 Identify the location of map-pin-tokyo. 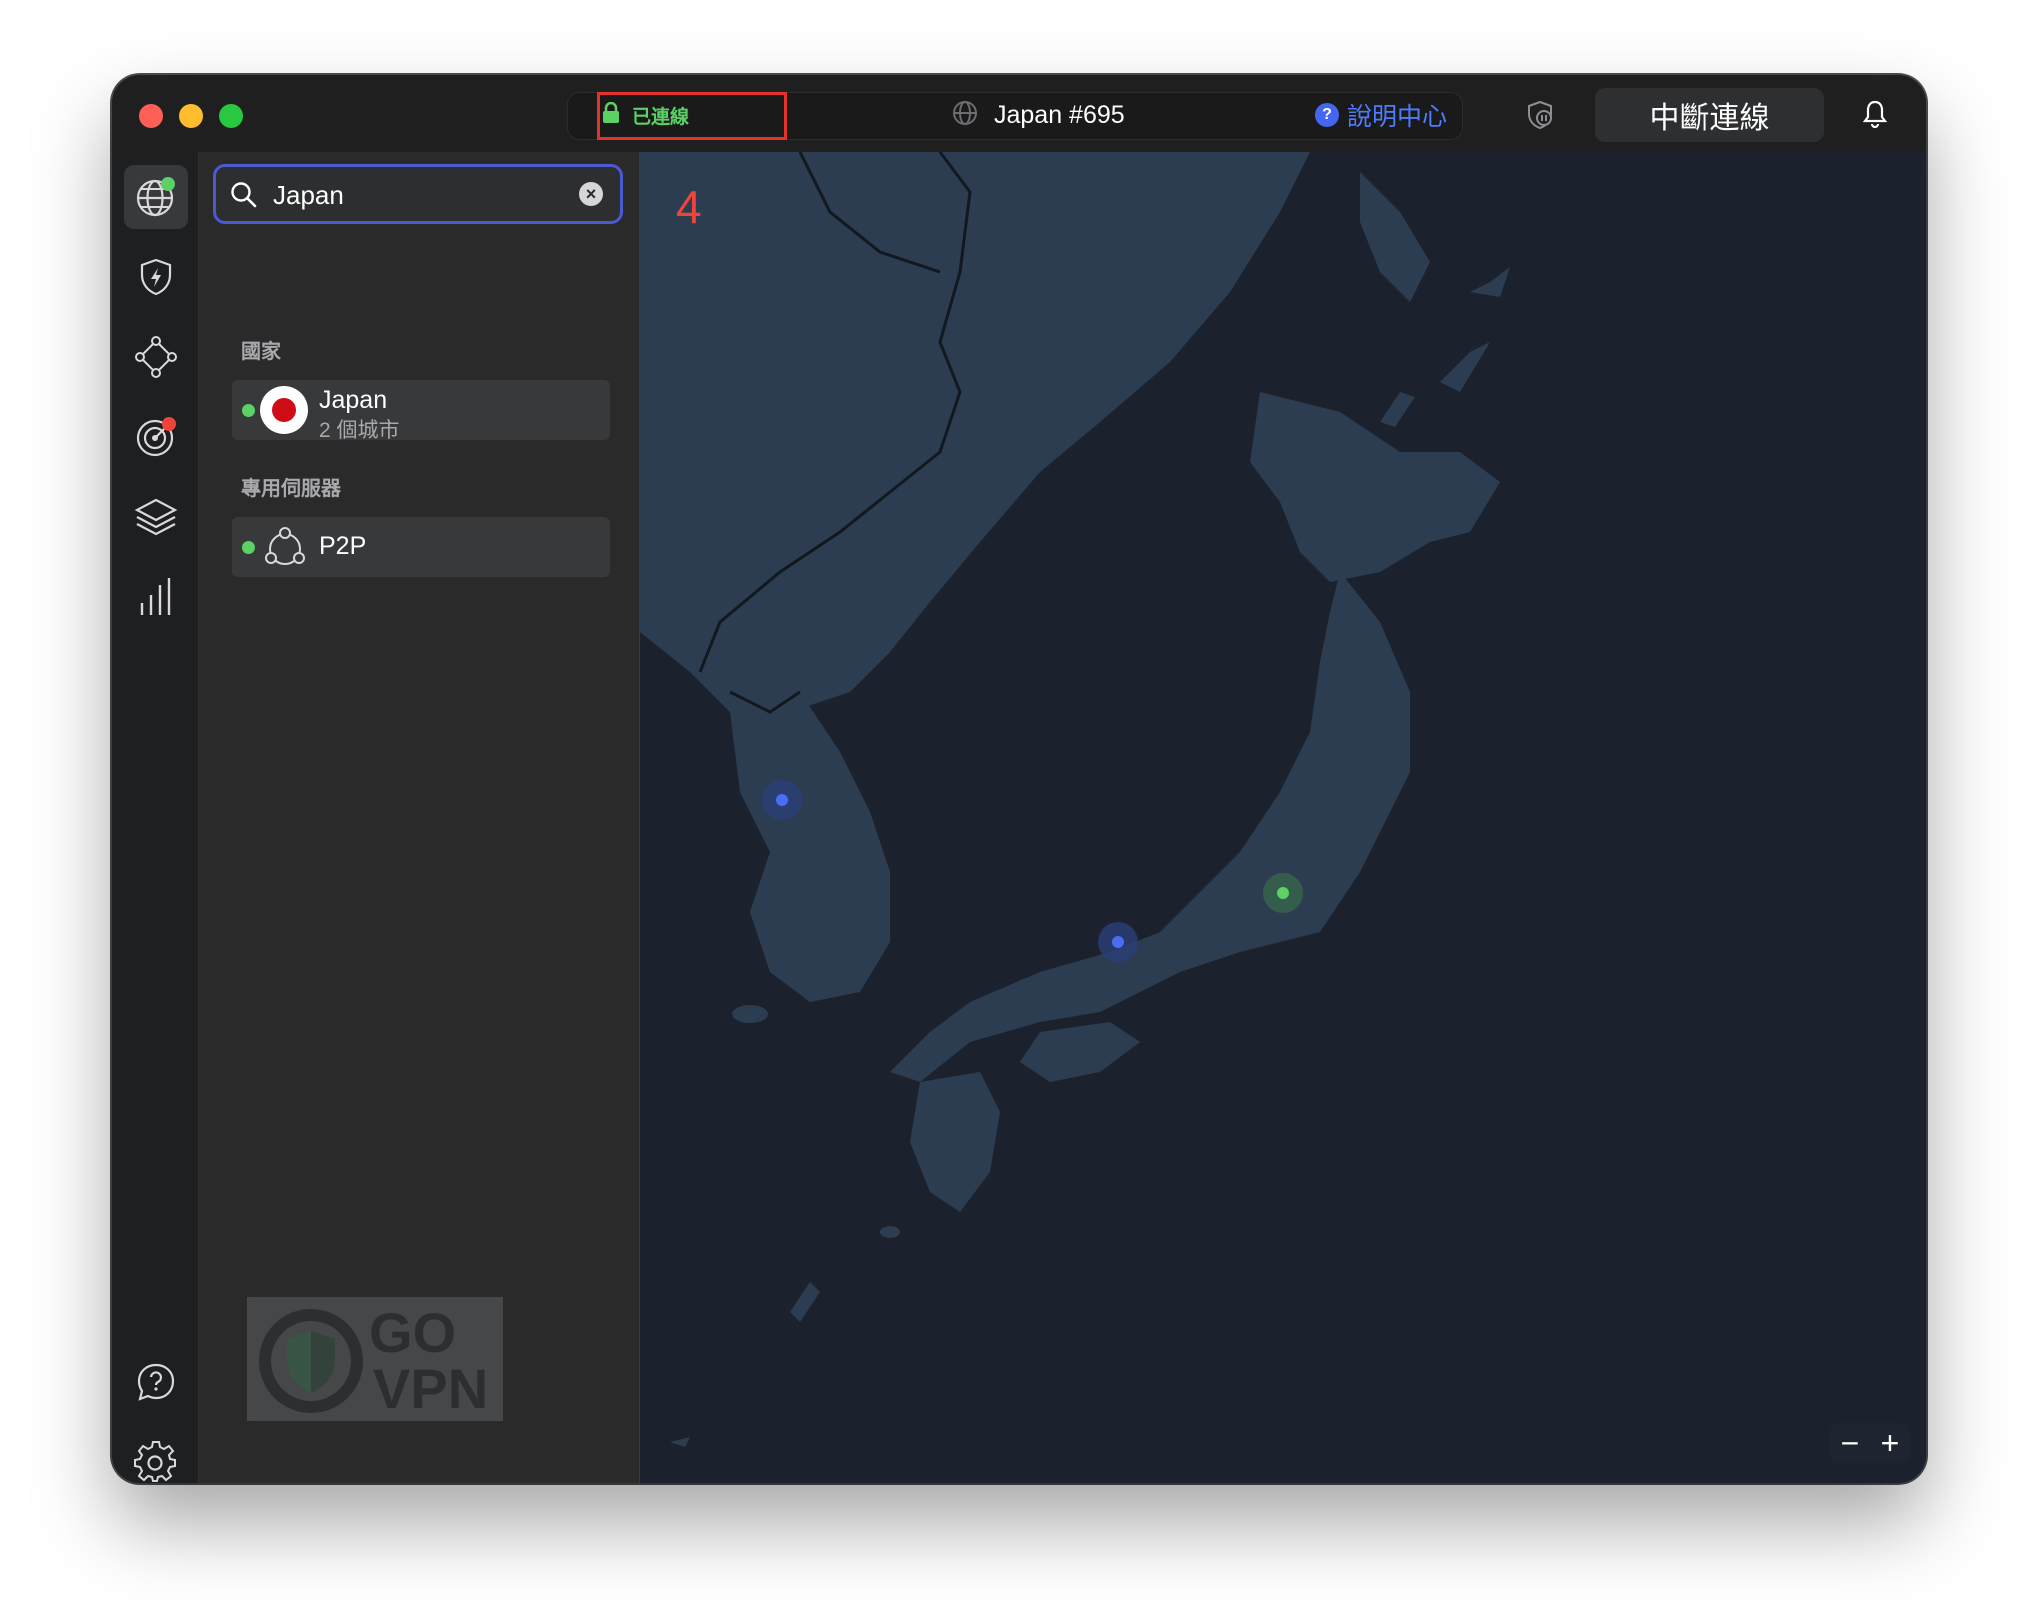
(1283, 893).